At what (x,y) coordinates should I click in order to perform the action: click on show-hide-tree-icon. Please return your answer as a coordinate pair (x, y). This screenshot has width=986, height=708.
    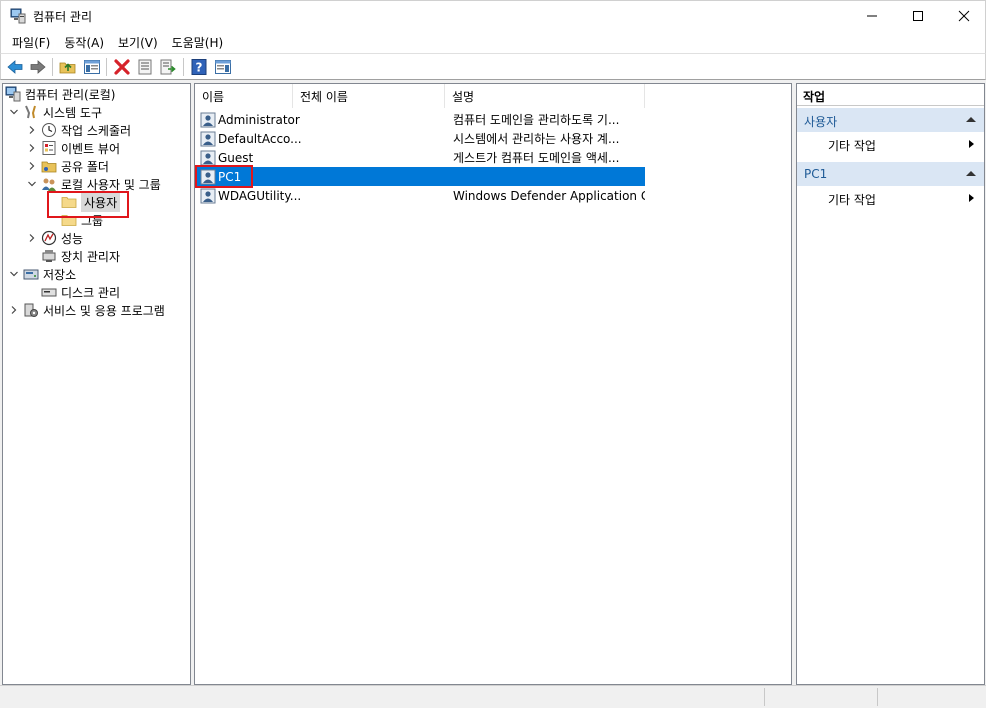
    Looking at the image, I should click on (92, 67).